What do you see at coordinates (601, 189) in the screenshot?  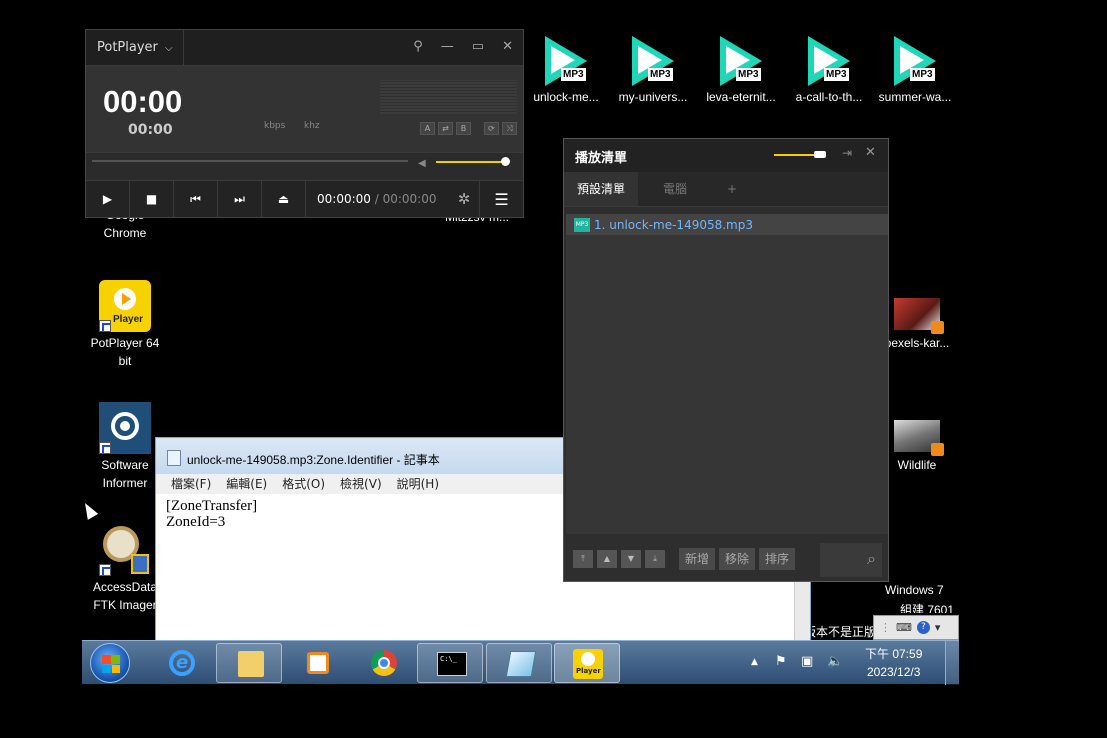 I see `tab-default-playlist: 預設清單` at bounding box center [601, 189].